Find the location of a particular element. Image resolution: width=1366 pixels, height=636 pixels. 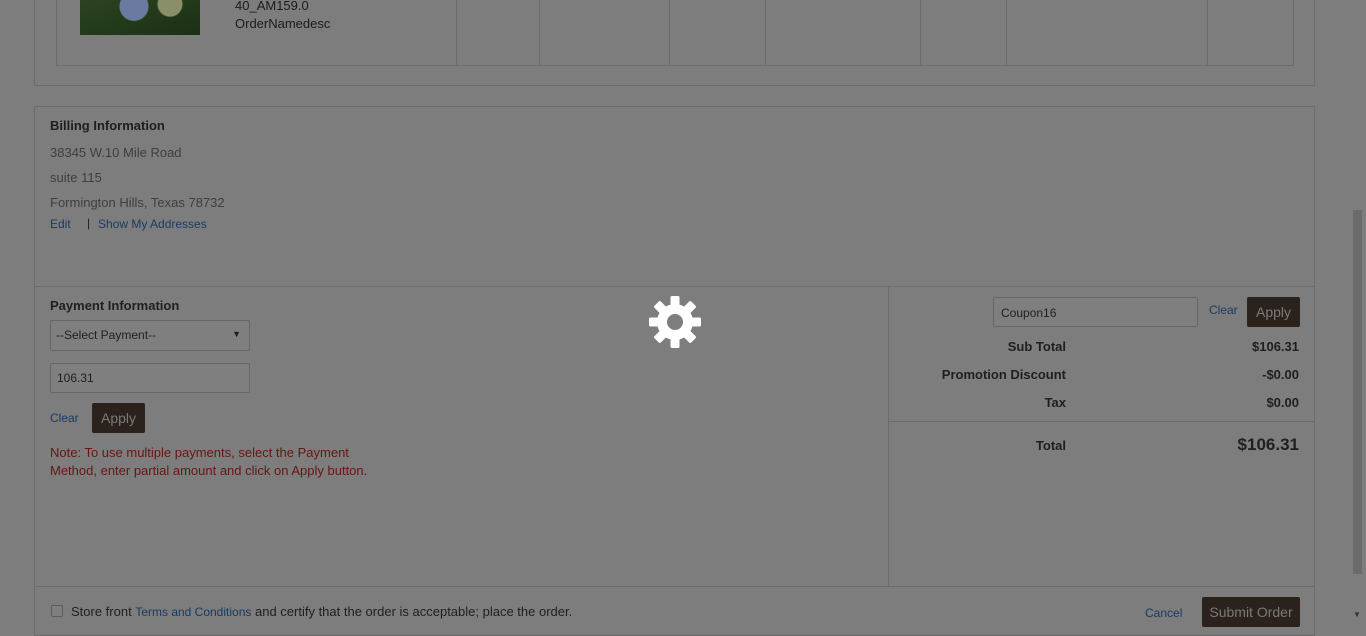

subtotal-label: Sub Total is located at coordinates (1036, 346).